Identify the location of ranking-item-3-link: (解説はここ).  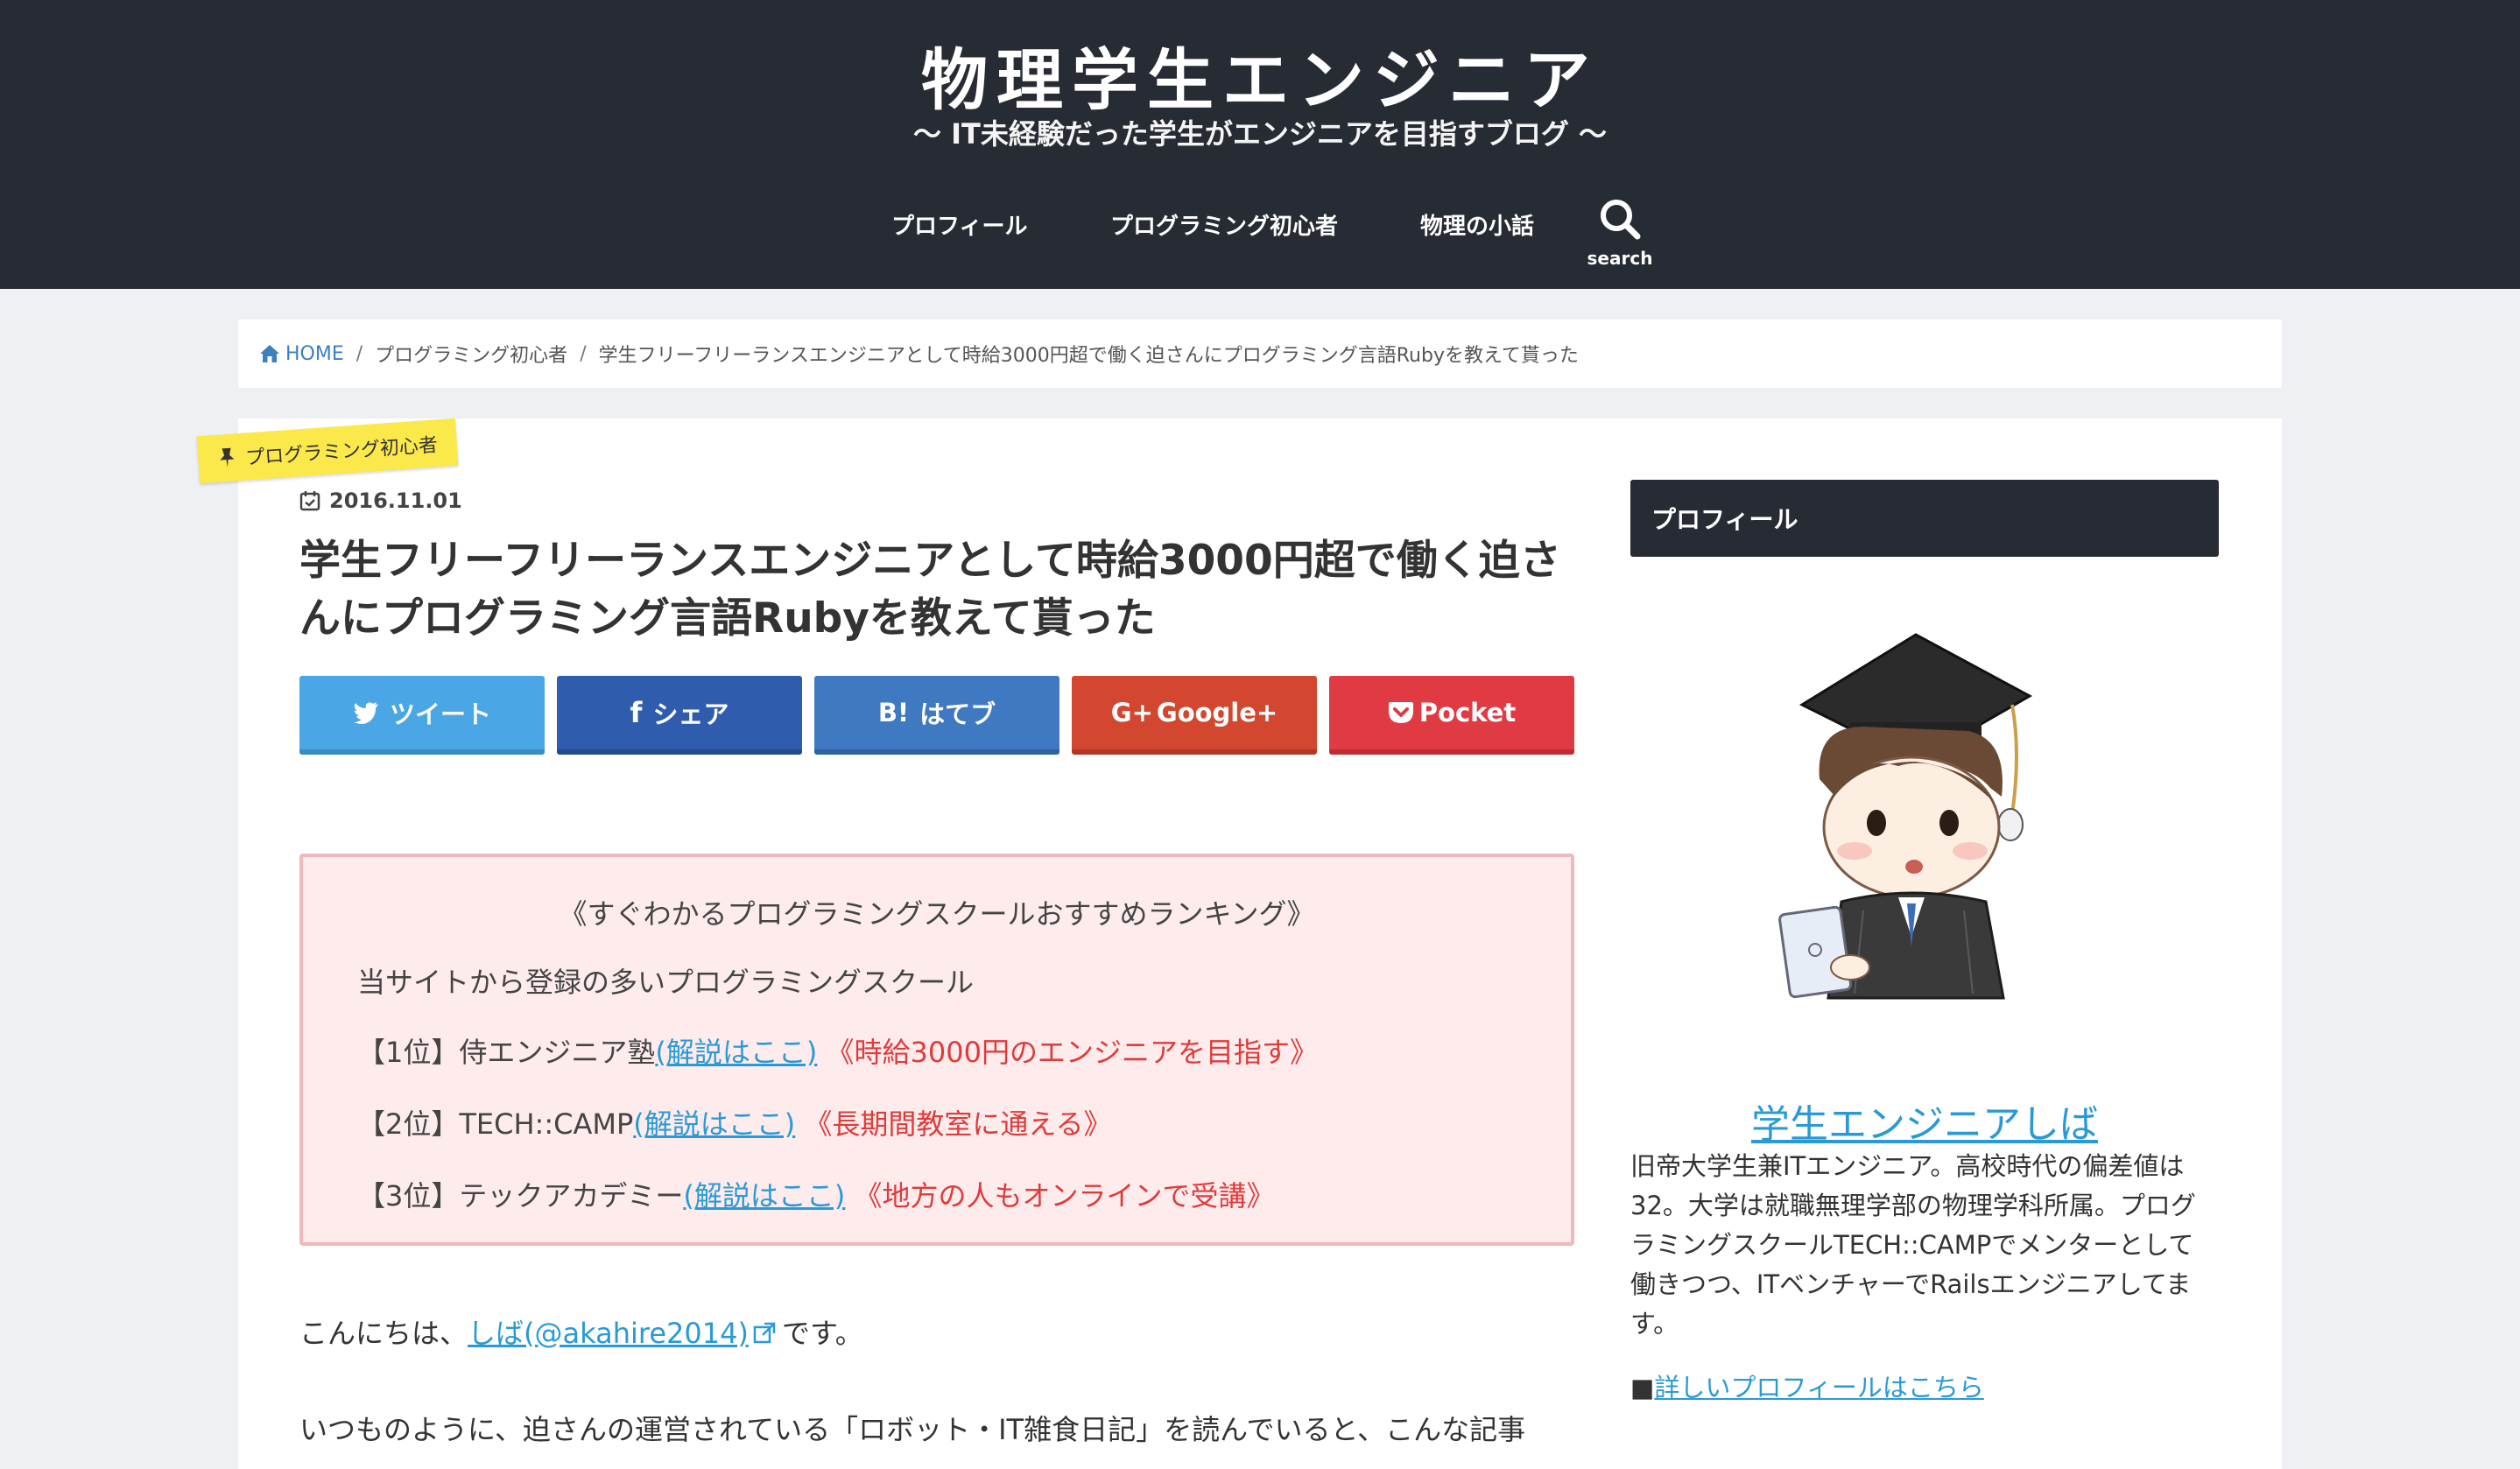
(764, 1195).